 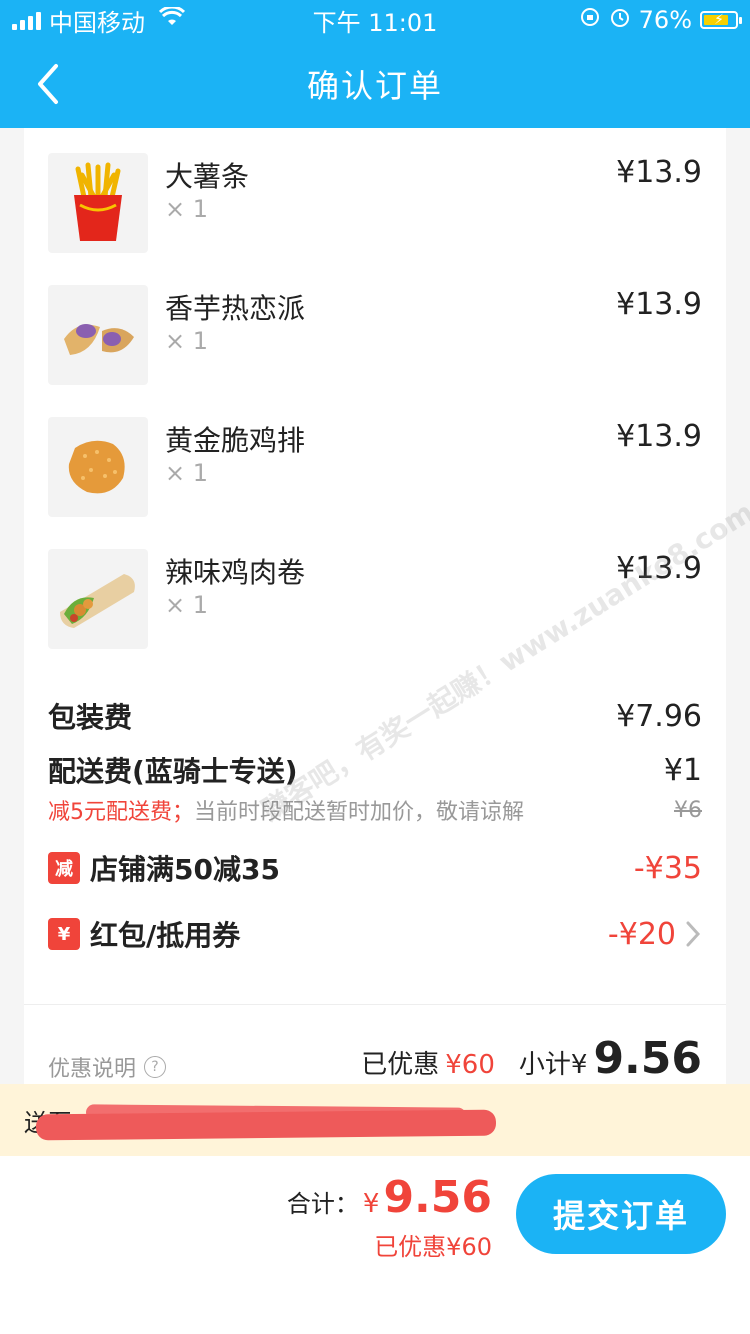 I want to click on item-name: 大薯条, so click(x=207, y=176).